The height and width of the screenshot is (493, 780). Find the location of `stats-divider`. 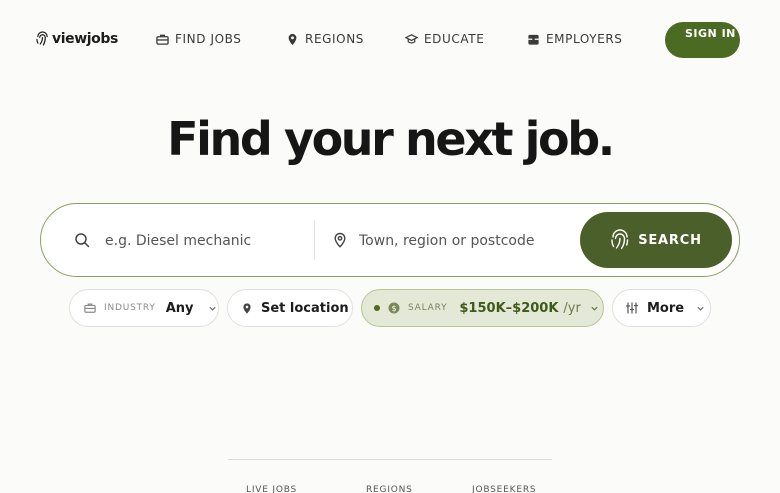

stats-divider is located at coordinates (390, 459).